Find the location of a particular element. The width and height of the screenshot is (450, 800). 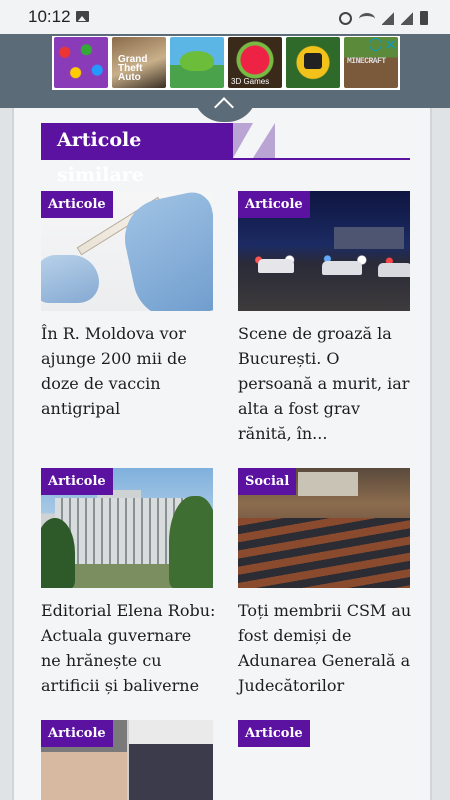

status-icons is located at coordinates (383, 17).